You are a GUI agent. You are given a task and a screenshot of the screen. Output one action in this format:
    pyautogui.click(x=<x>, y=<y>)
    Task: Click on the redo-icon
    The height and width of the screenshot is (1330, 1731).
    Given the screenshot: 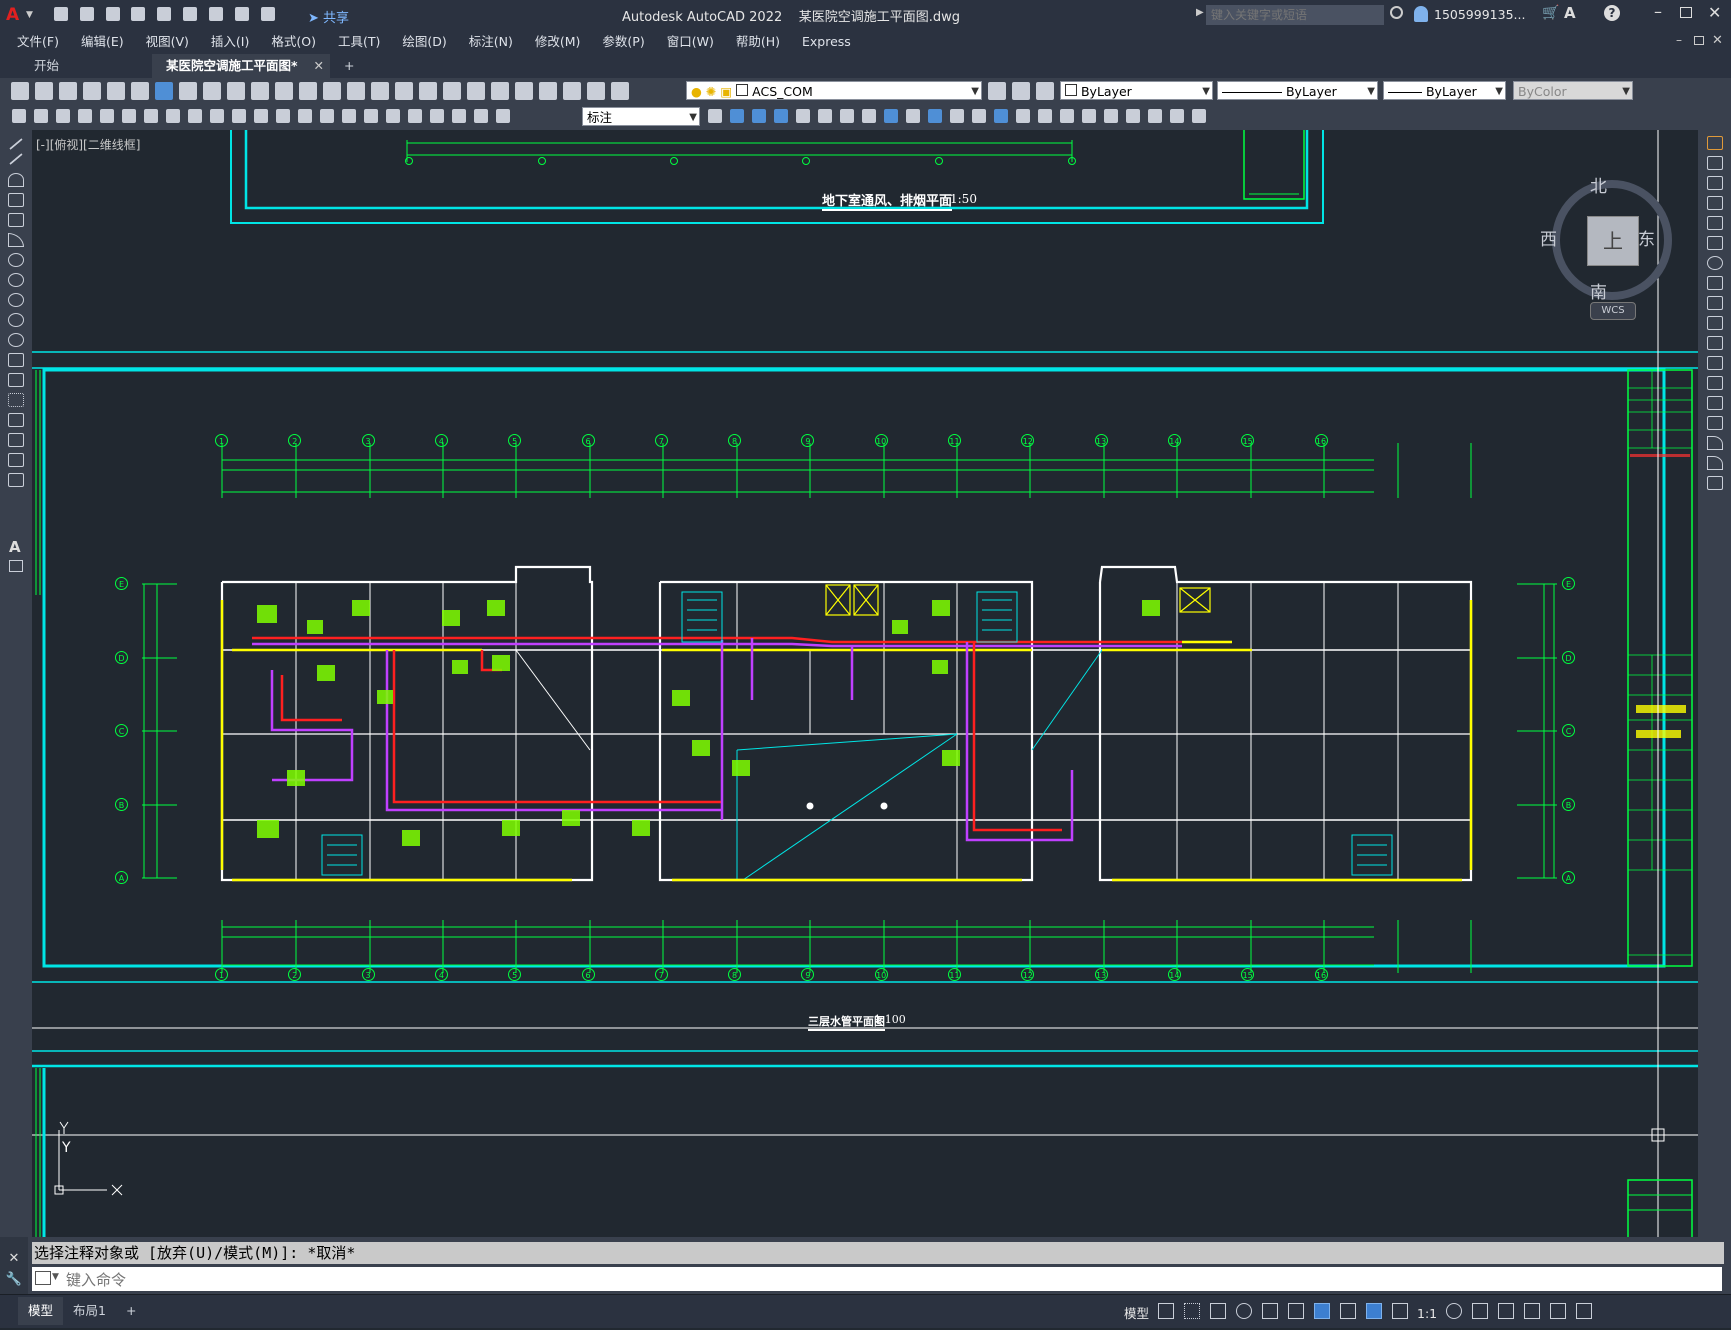 What is the action you would take?
    pyautogui.click(x=267, y=14)
    